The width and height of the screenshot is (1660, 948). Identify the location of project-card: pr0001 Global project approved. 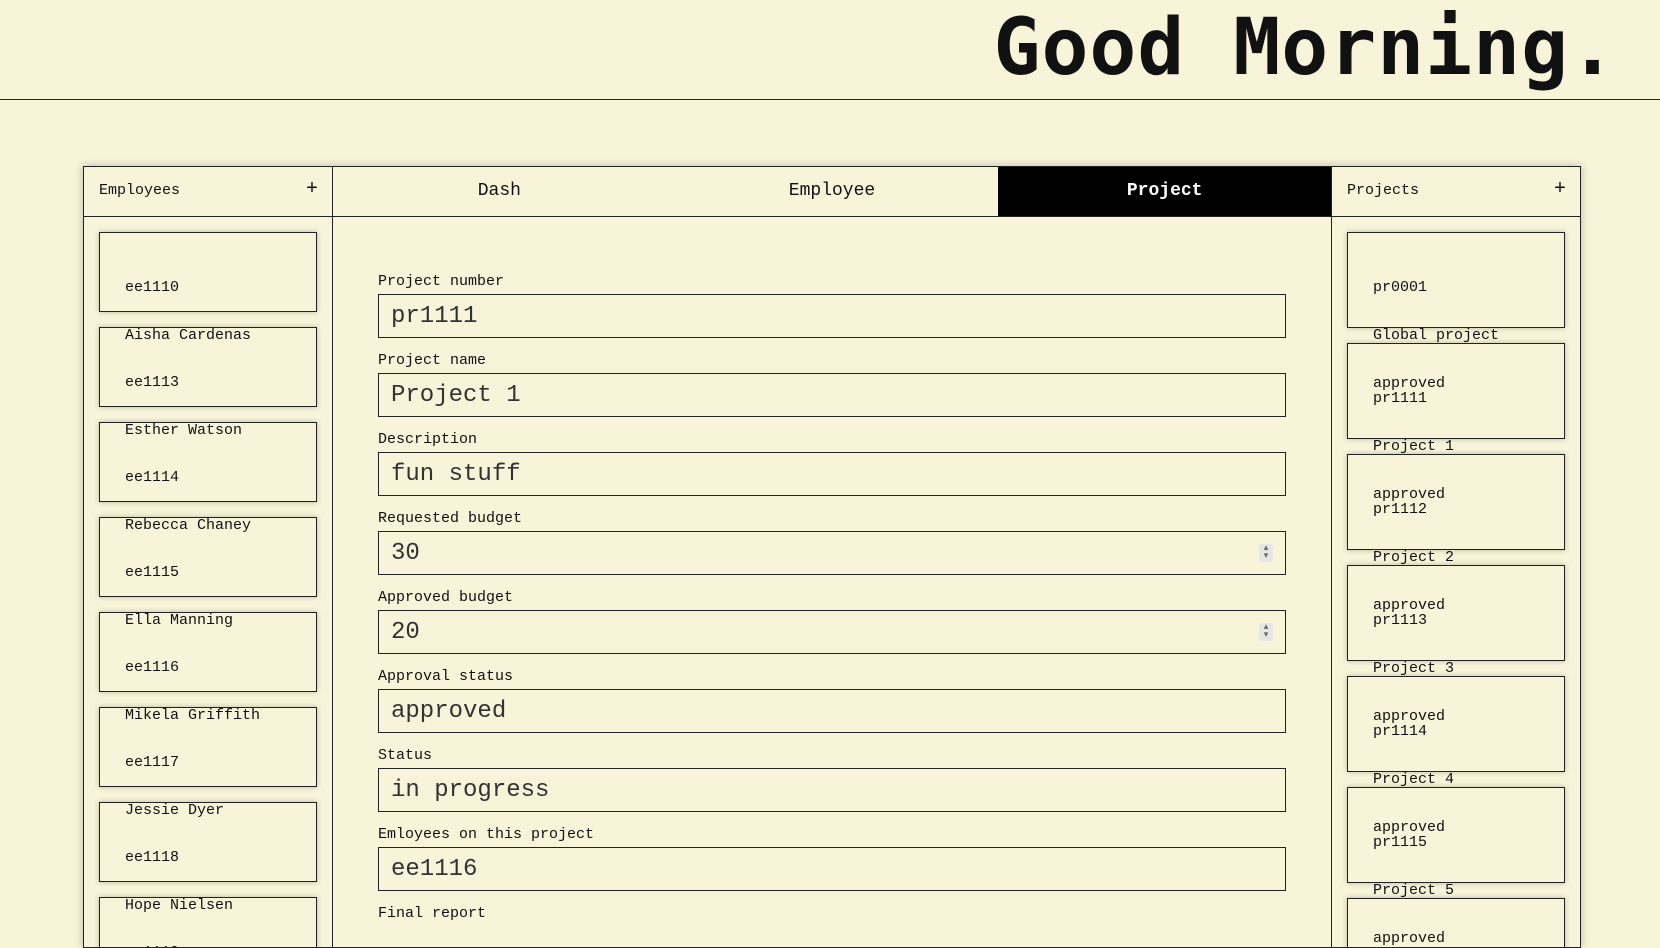
(1456, 312).